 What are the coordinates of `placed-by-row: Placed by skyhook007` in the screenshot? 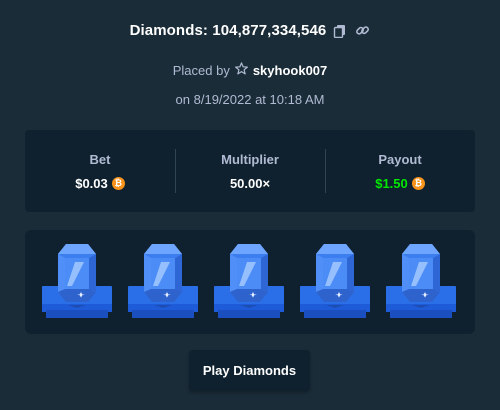 It's located at (250, 70).